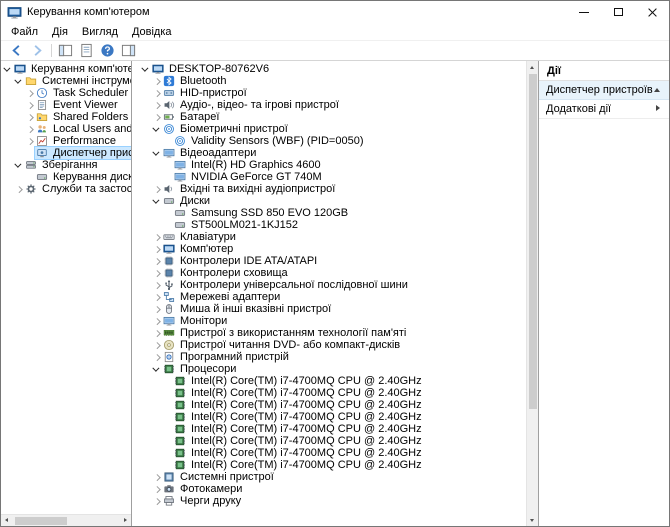 The width and height of the screenshot is (670, 527). Describe the element at coordinates (333, 177) in the screenshot. I see `tree-item: NVIDIA GeForce GT 740M` at that location.